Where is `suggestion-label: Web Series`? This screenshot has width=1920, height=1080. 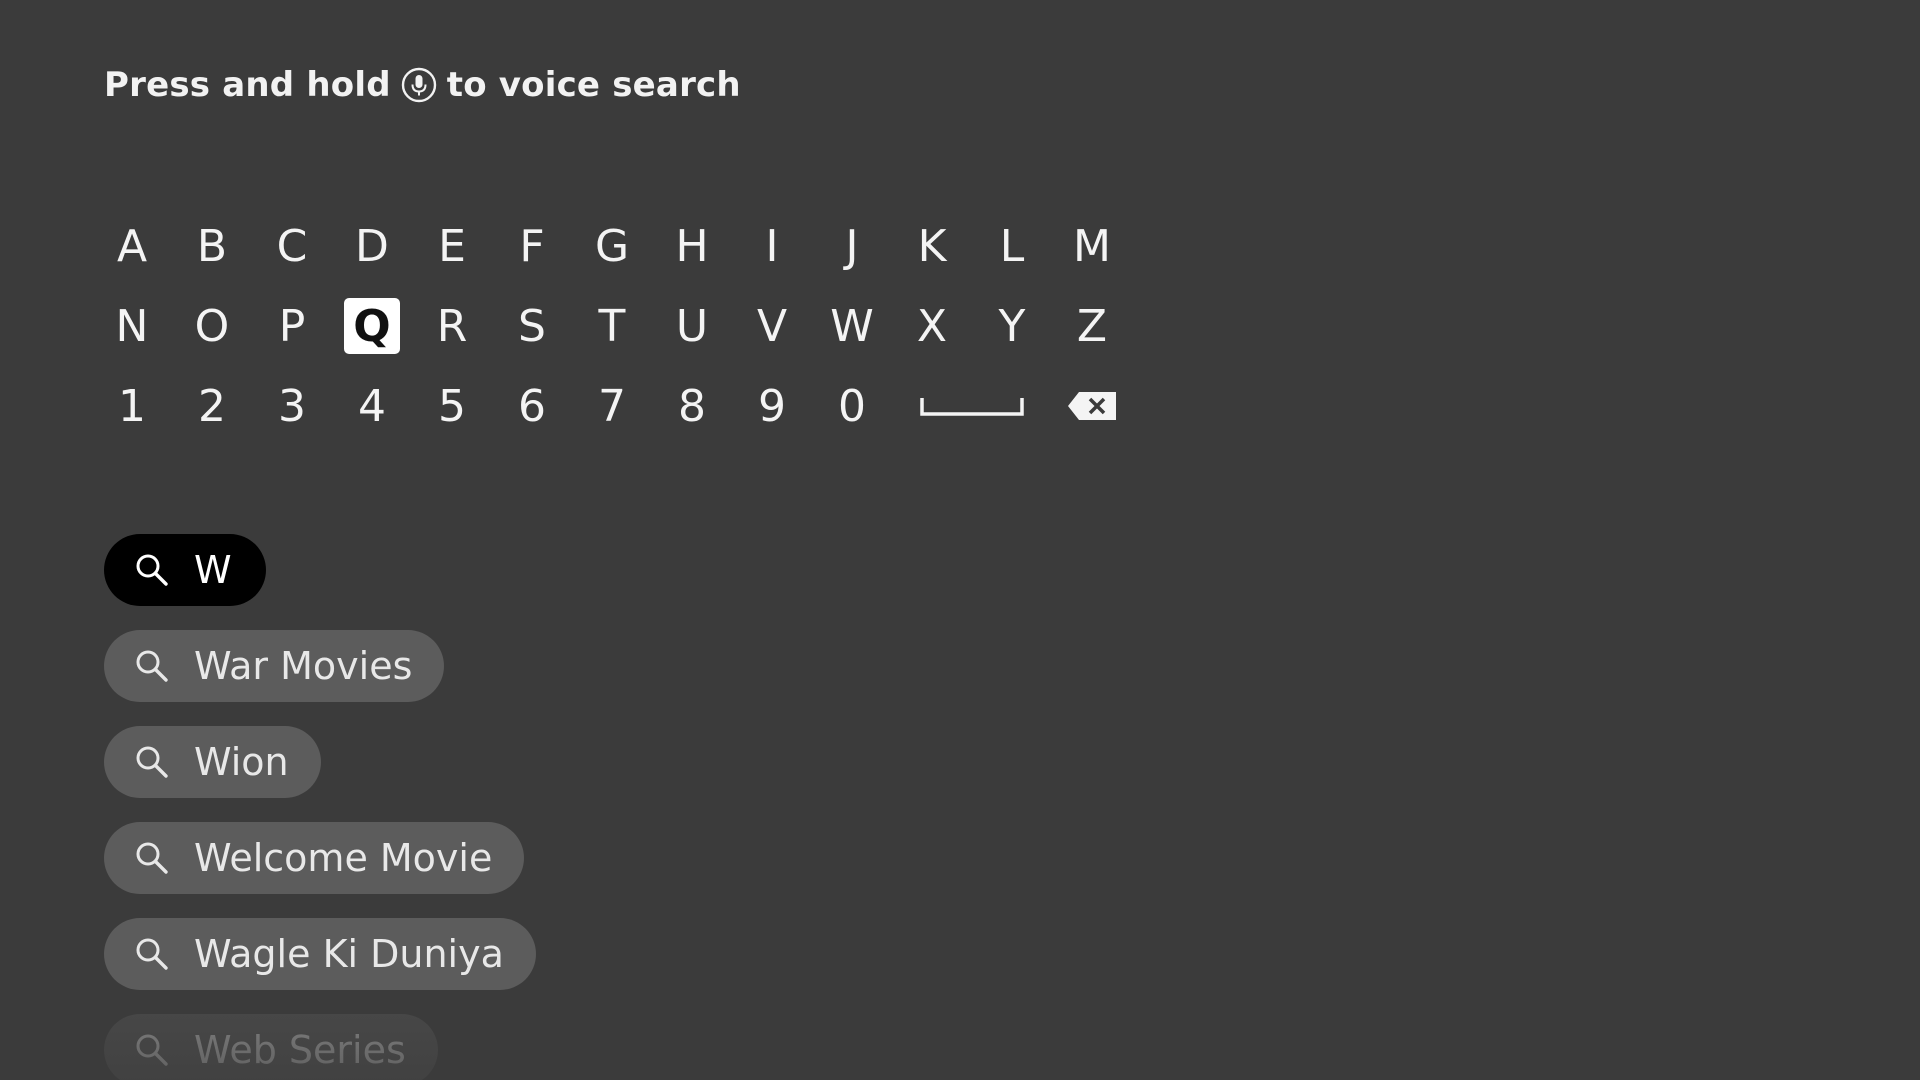
suggestion-label: Web Series is located at coordinates (300, 1050).